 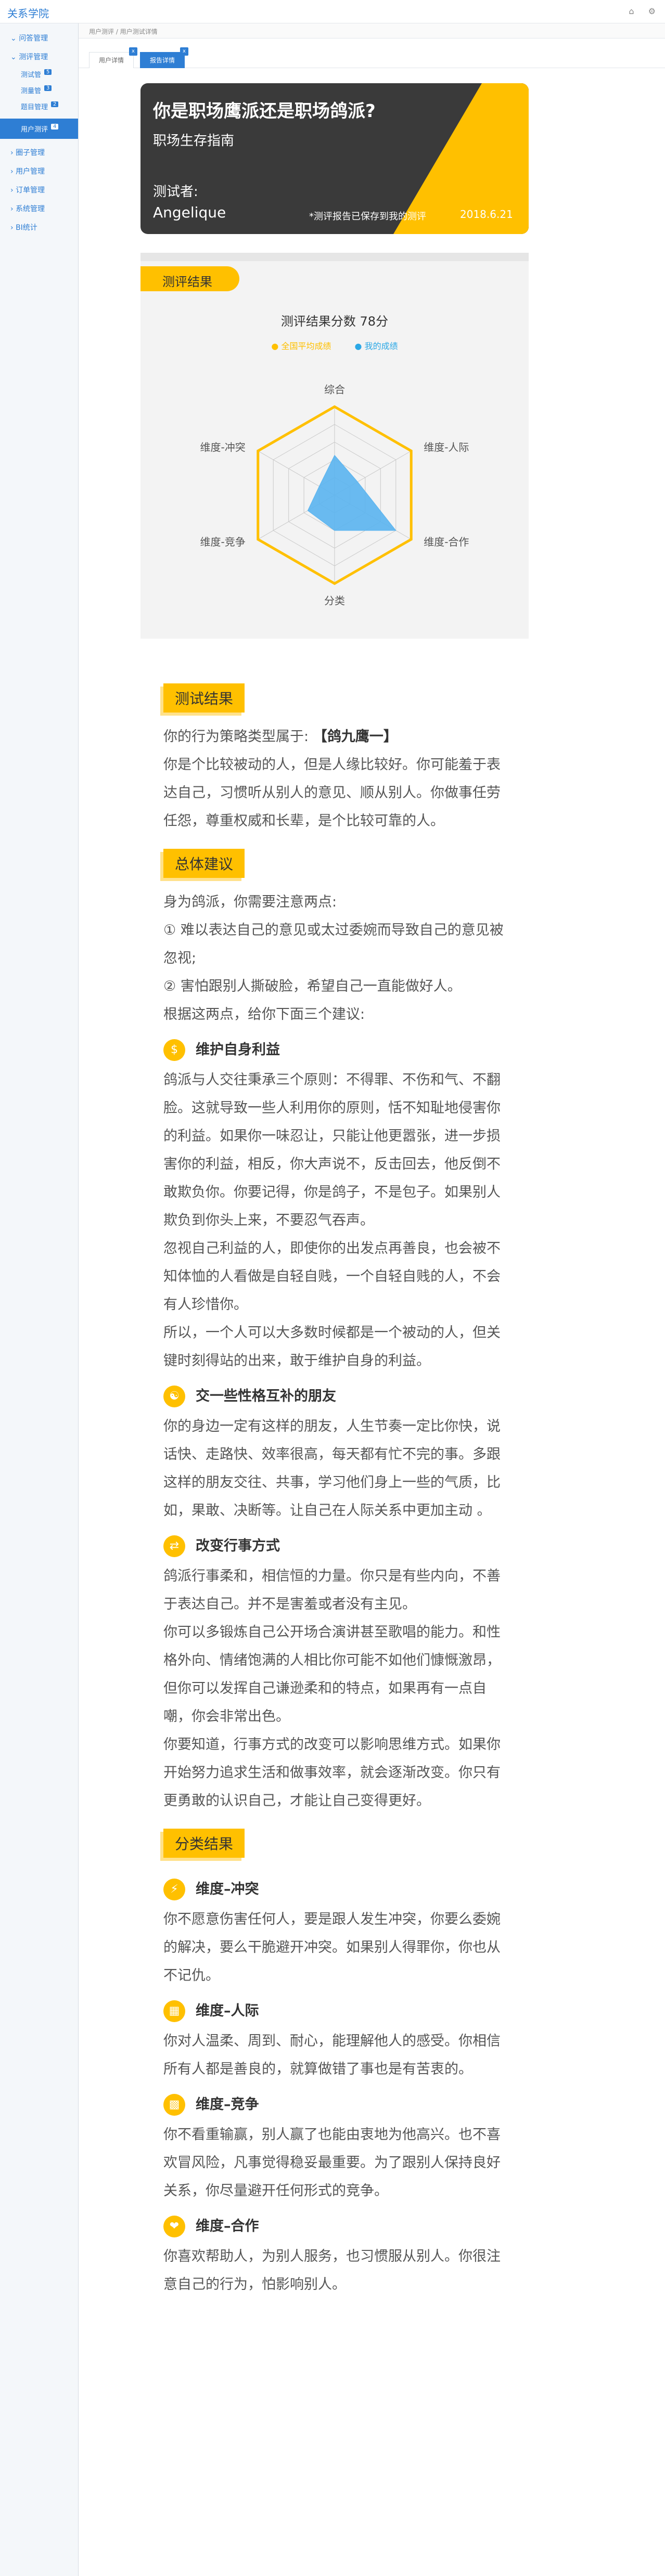 I want to click on section-title-advice: 总体建议, so click(x=204, y=863).